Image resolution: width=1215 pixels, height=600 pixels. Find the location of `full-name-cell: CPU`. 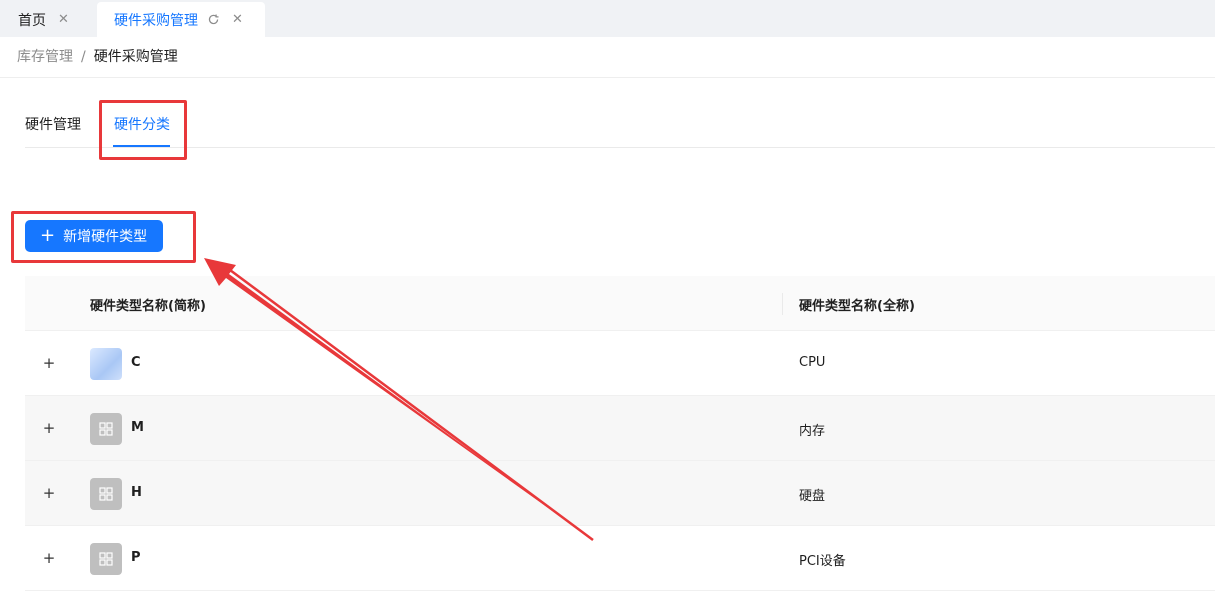

full-name-cell: CPU is located at coordinates (812, 362).